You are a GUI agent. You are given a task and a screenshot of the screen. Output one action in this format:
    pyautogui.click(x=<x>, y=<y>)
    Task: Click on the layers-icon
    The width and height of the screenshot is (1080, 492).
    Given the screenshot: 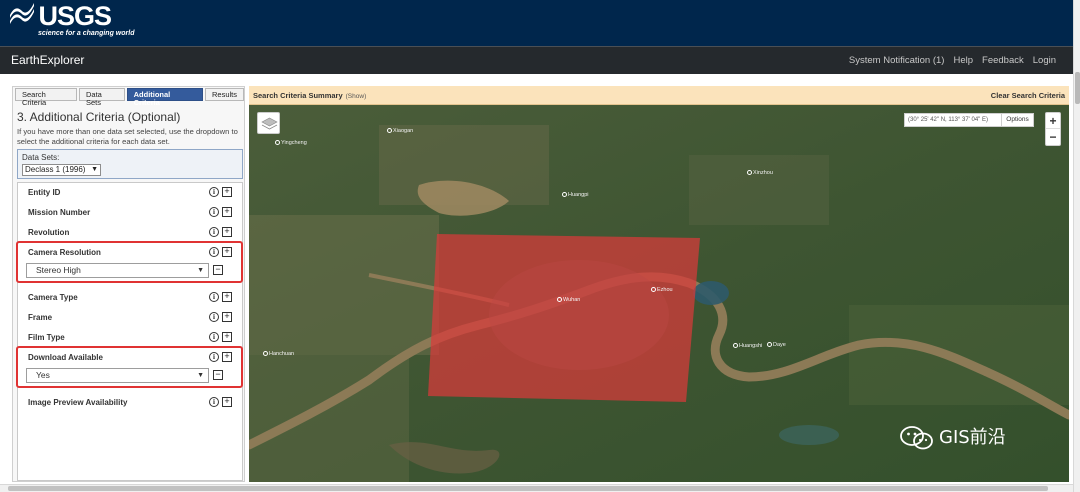 What is the action you would take?
    pyautogui.click(x=269, y=123)
    